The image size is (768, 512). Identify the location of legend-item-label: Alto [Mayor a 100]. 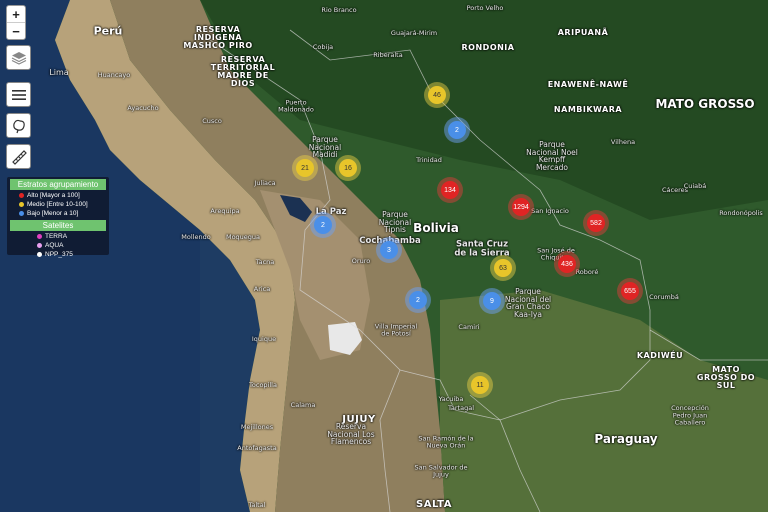
(53, 195).